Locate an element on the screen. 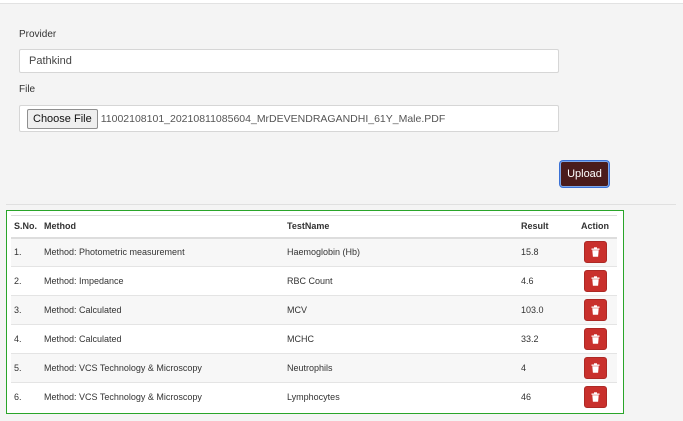  provider-label: Provider is located at coordinates (38, 34).